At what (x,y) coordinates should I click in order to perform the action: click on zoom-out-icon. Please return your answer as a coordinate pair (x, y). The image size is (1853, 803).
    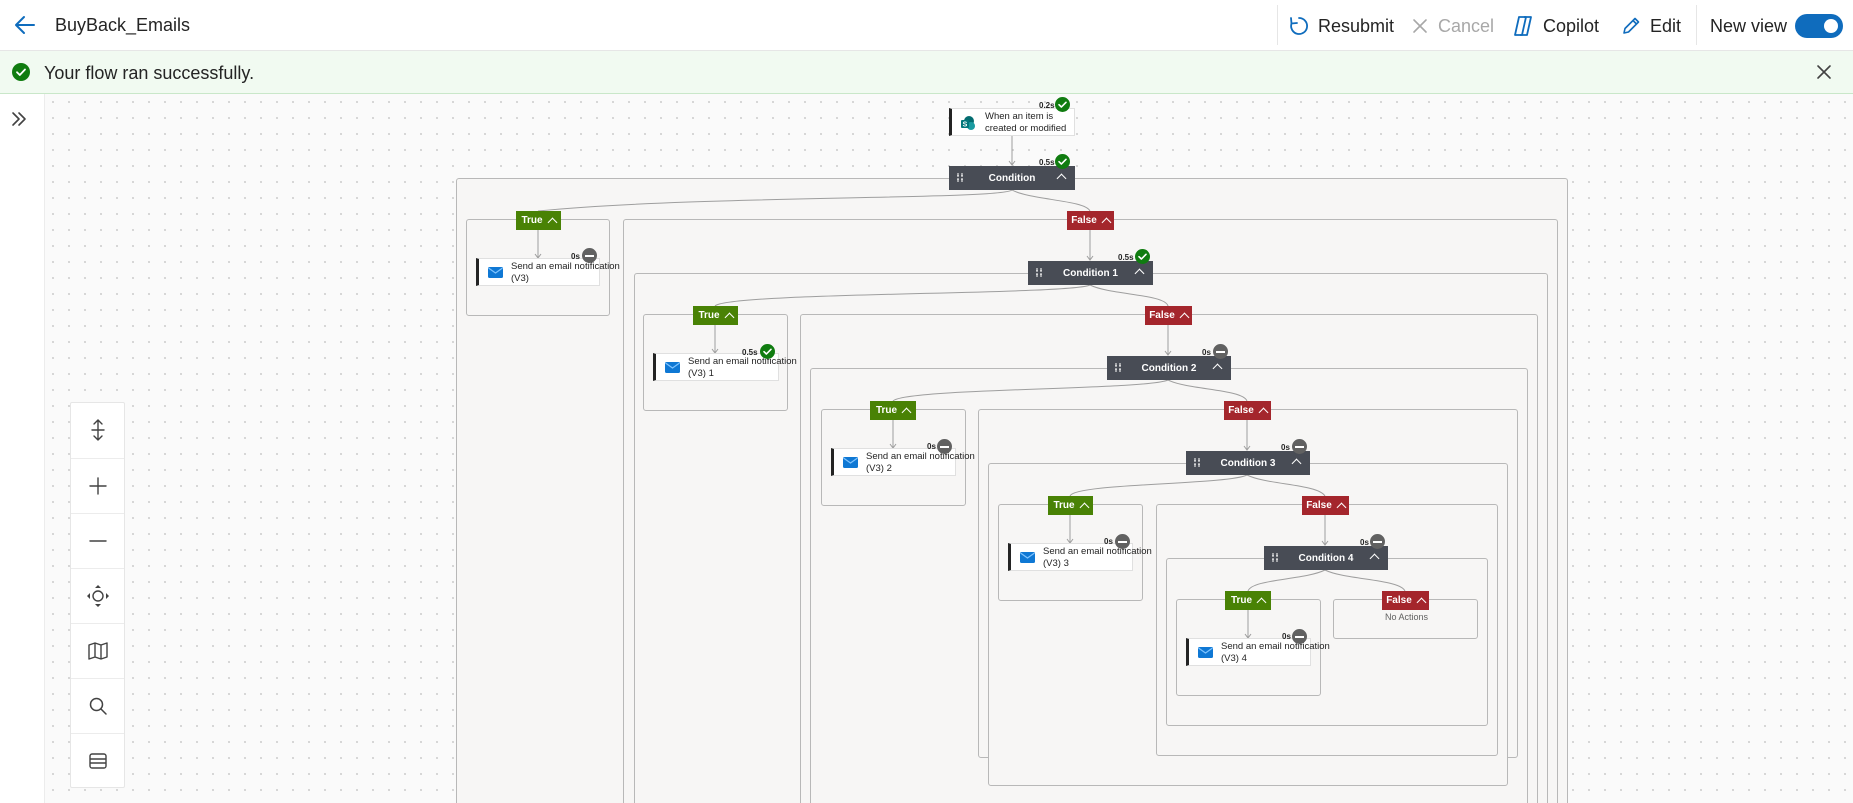
    Looking at the image, I should click on (97, 541).